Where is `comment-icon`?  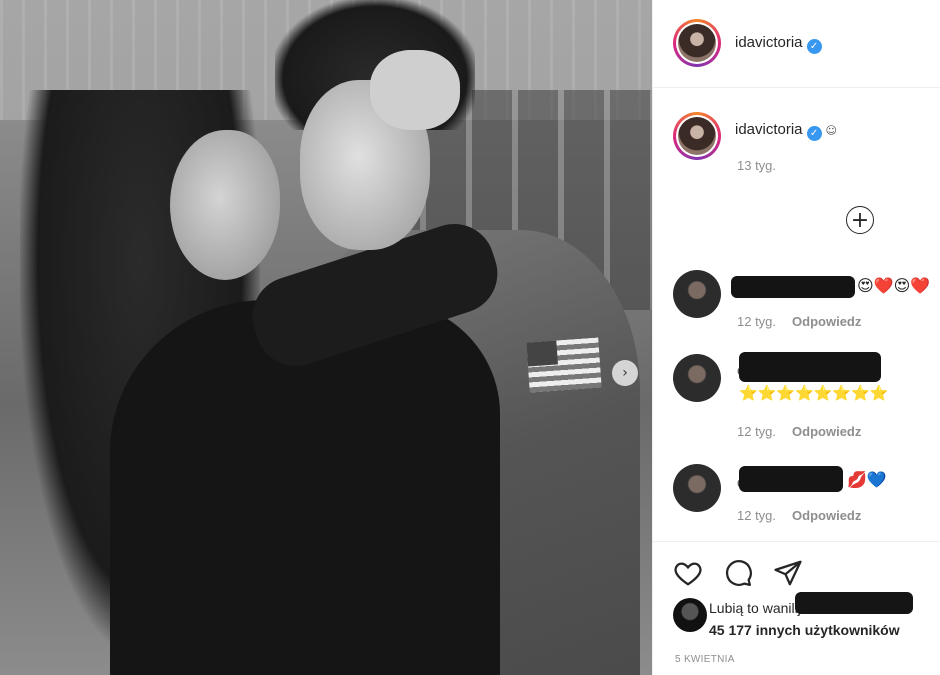
comment-icon is located at coordinates (738, 573).